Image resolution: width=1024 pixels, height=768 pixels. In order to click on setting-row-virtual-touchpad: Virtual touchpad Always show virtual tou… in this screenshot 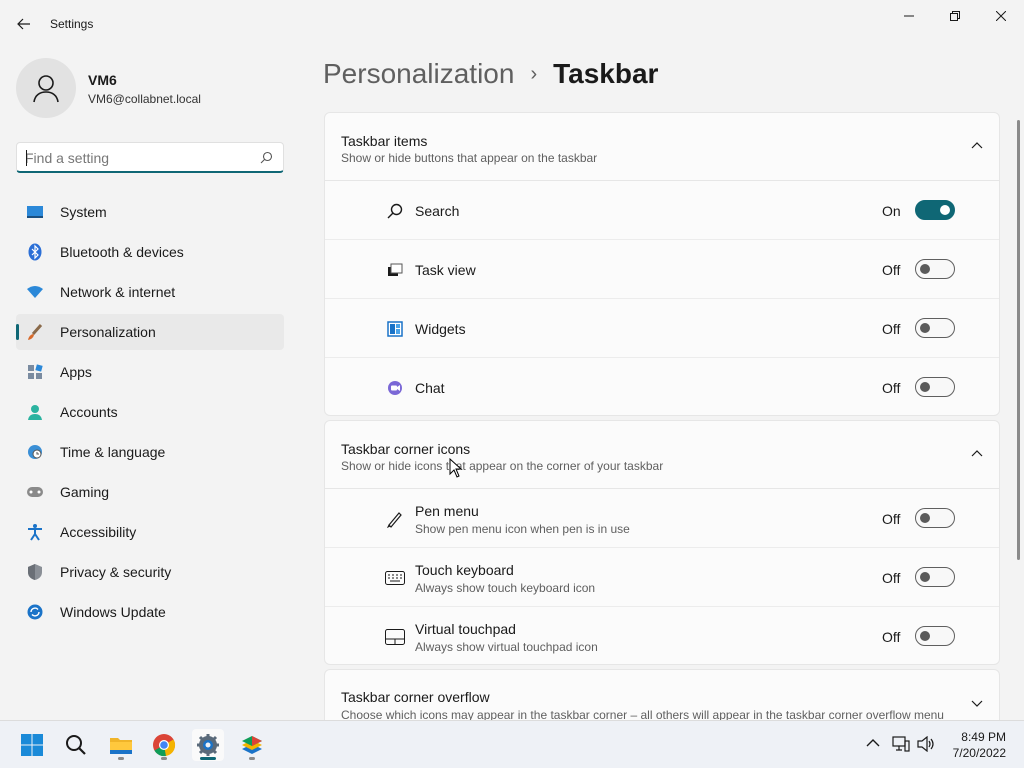, I will do `click(662, 635)`.